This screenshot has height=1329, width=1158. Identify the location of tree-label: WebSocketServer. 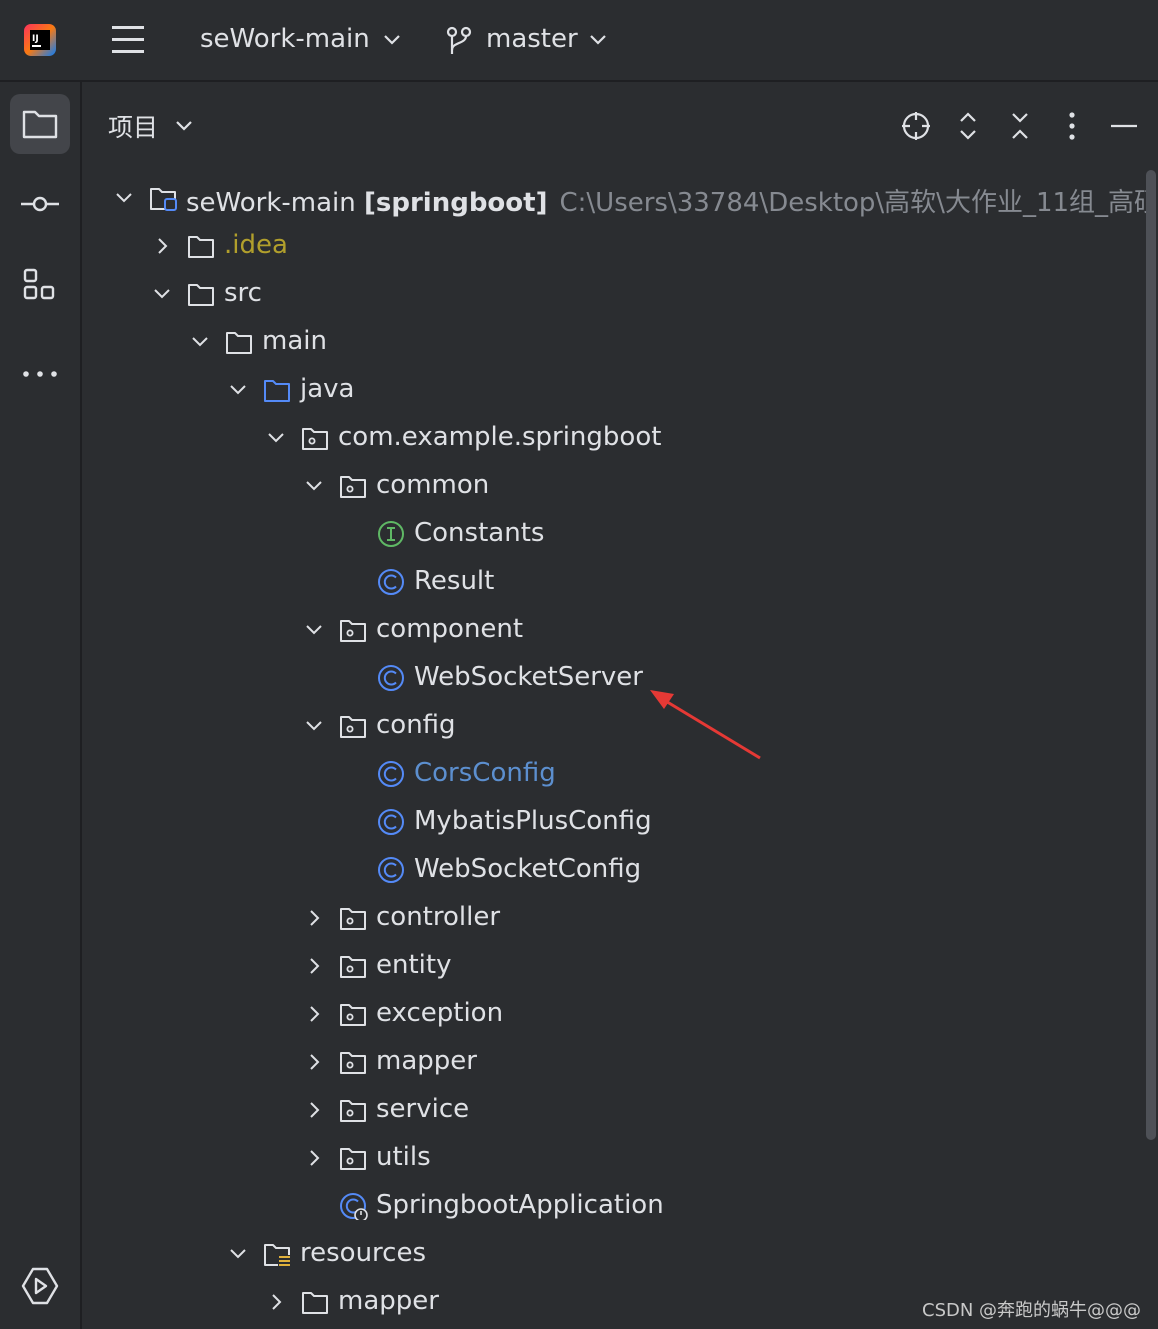
(528, 677).